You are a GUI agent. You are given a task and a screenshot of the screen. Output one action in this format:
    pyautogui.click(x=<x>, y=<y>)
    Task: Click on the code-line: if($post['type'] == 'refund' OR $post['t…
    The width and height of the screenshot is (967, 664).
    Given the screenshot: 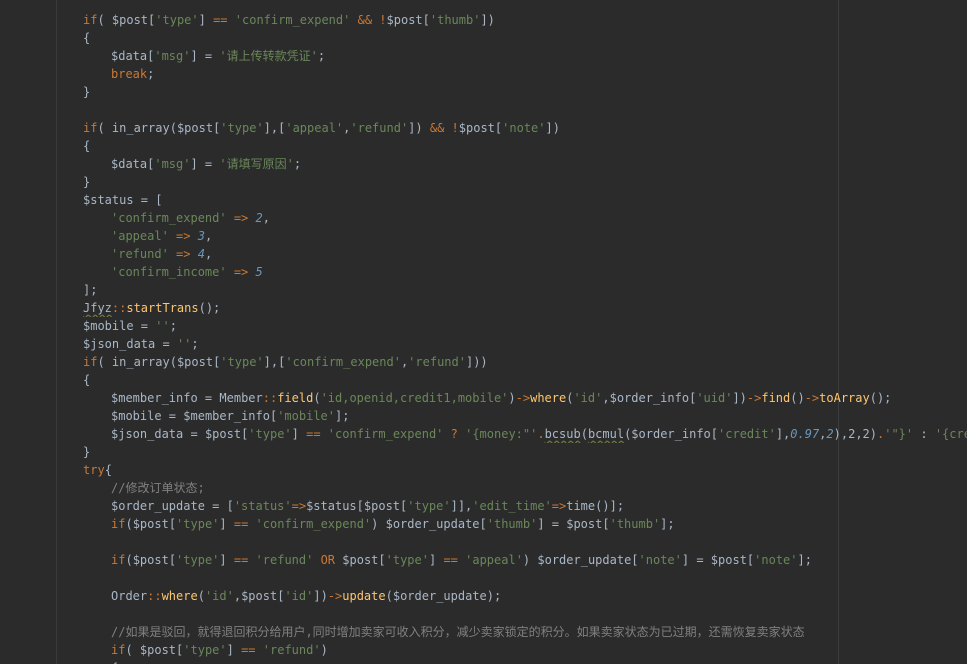 What is the action you would take?
    pyautogui.click(x=483, y=560)
    